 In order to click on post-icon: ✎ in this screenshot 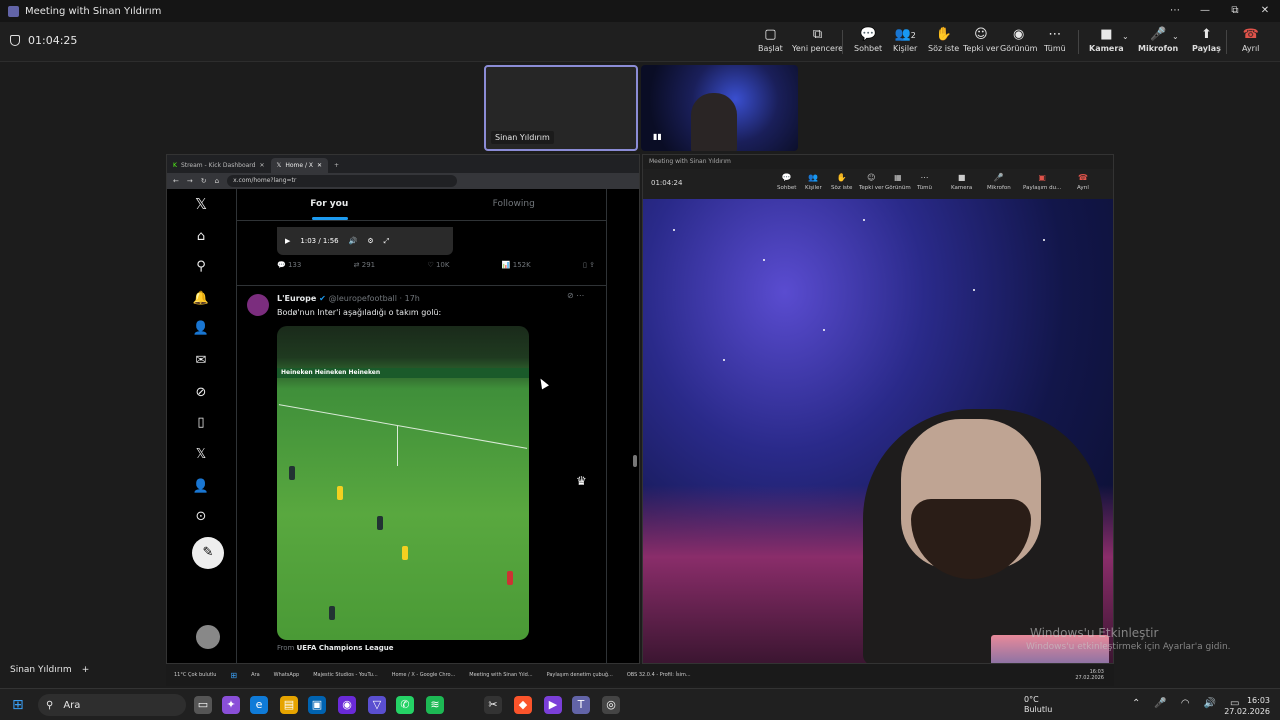, I will do `click(208, 553)`.